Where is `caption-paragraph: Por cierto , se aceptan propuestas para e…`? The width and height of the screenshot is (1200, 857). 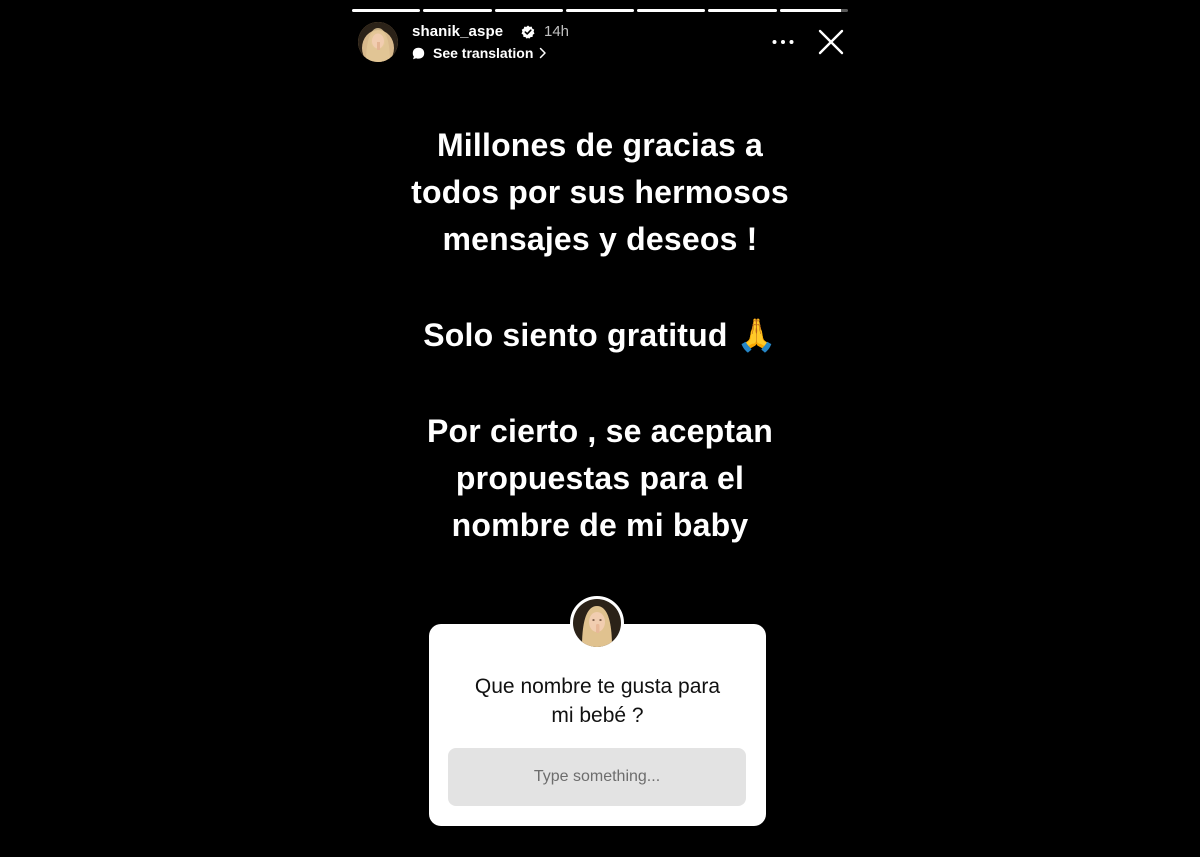 caption-paragraph: Por cierto , se aceptan propuestas para e… is located at coordinates (600, 478).